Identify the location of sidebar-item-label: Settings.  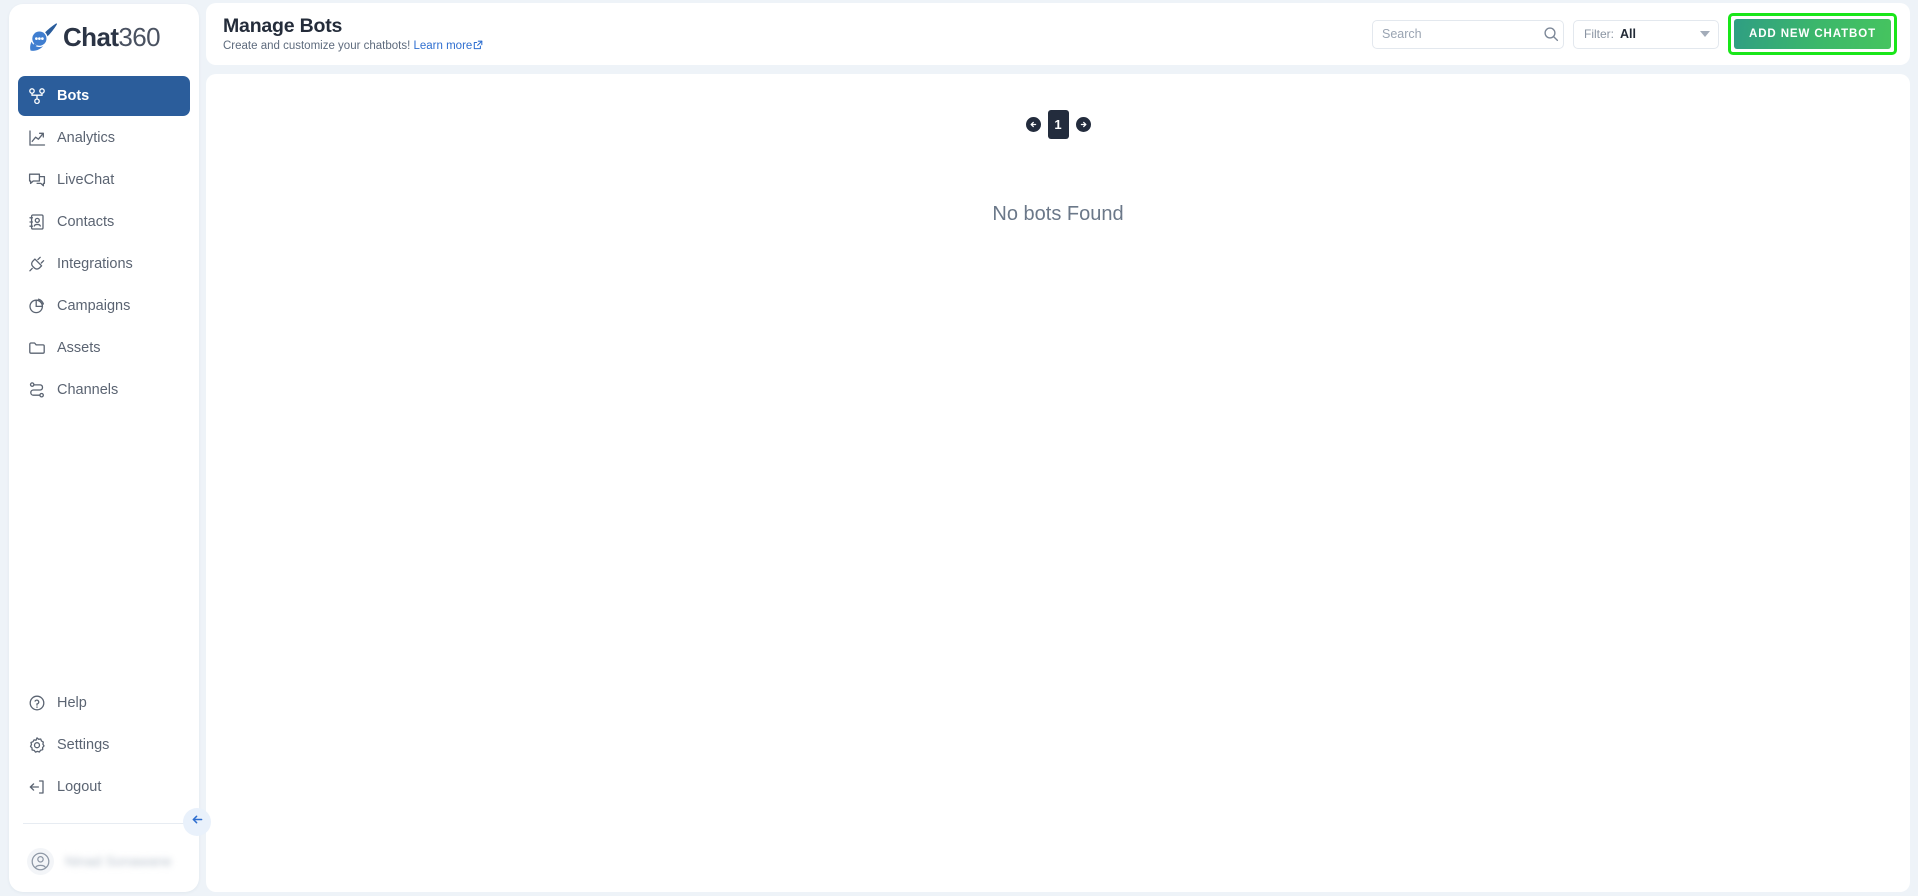
(83, 745).